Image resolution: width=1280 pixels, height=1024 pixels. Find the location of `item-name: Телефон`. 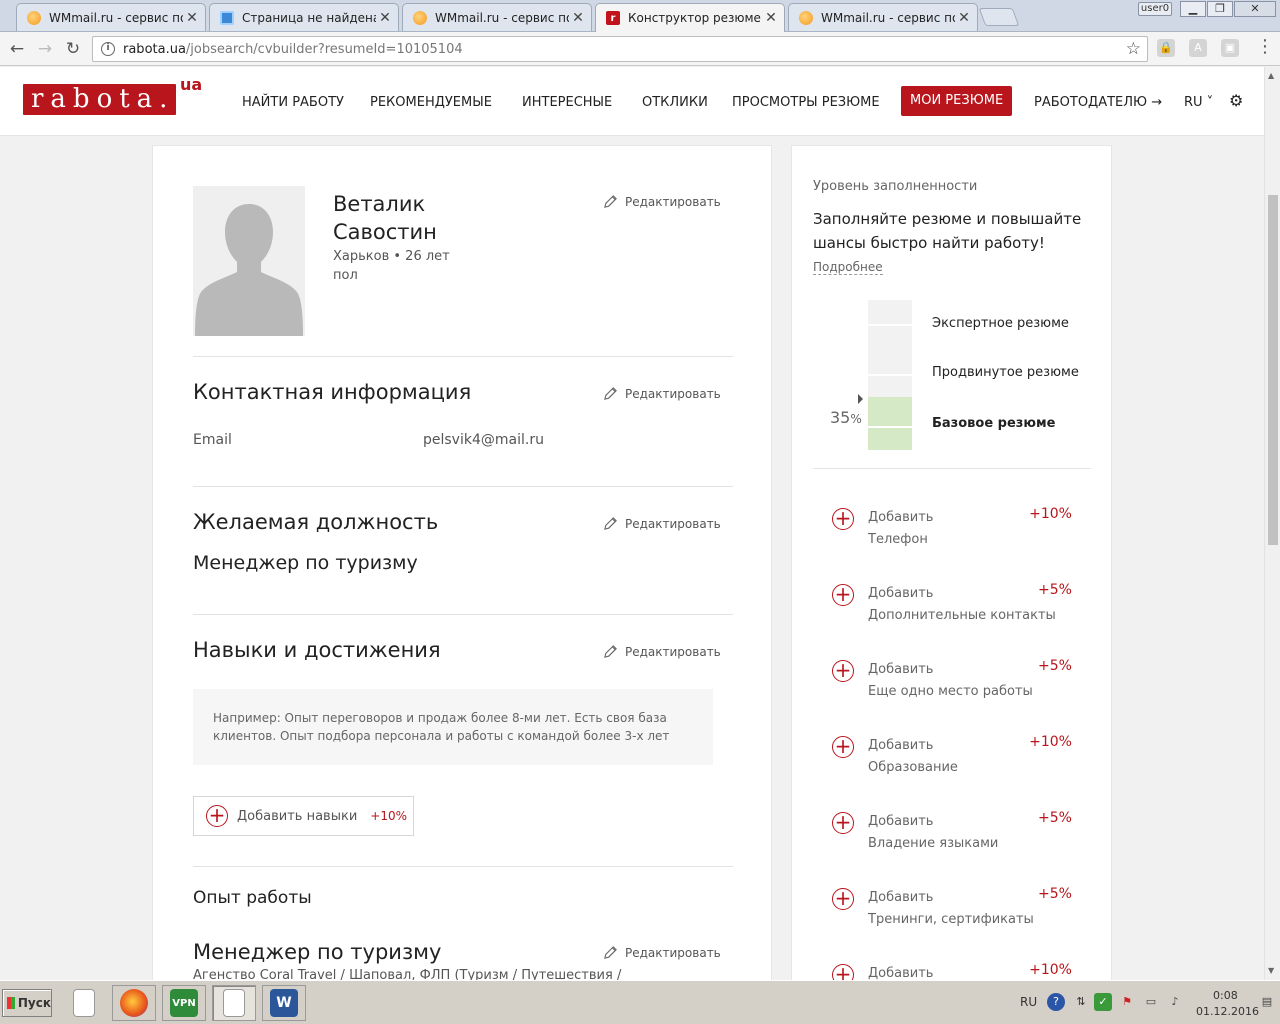

item-name: Телефон is located at coordinates (898, 539).